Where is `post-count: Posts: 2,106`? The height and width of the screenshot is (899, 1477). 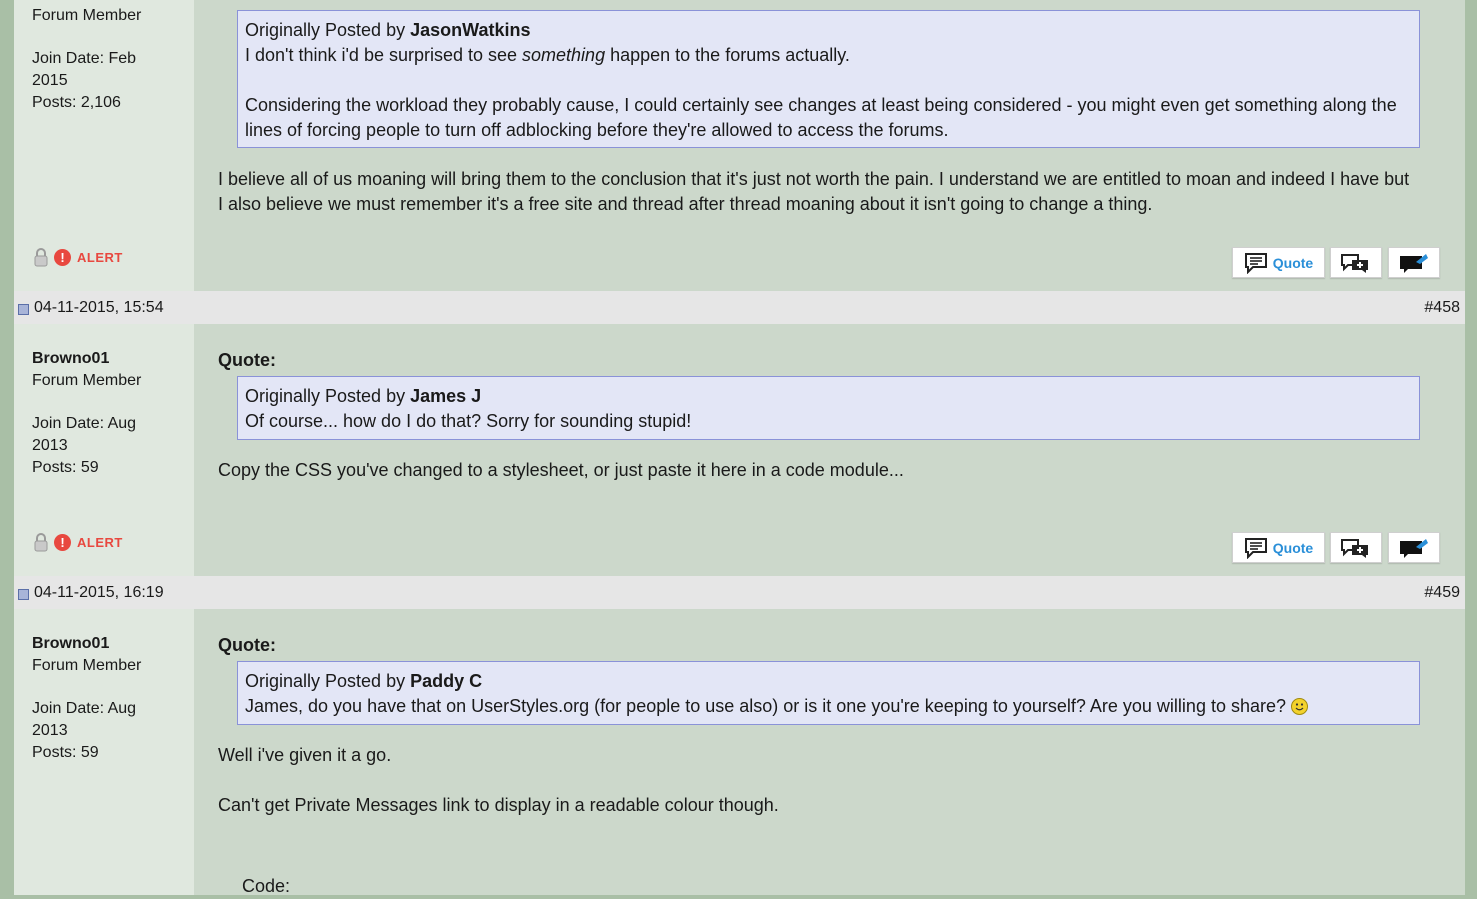
post-count: Posts: 2,106 is located at coordinates (76, 102).